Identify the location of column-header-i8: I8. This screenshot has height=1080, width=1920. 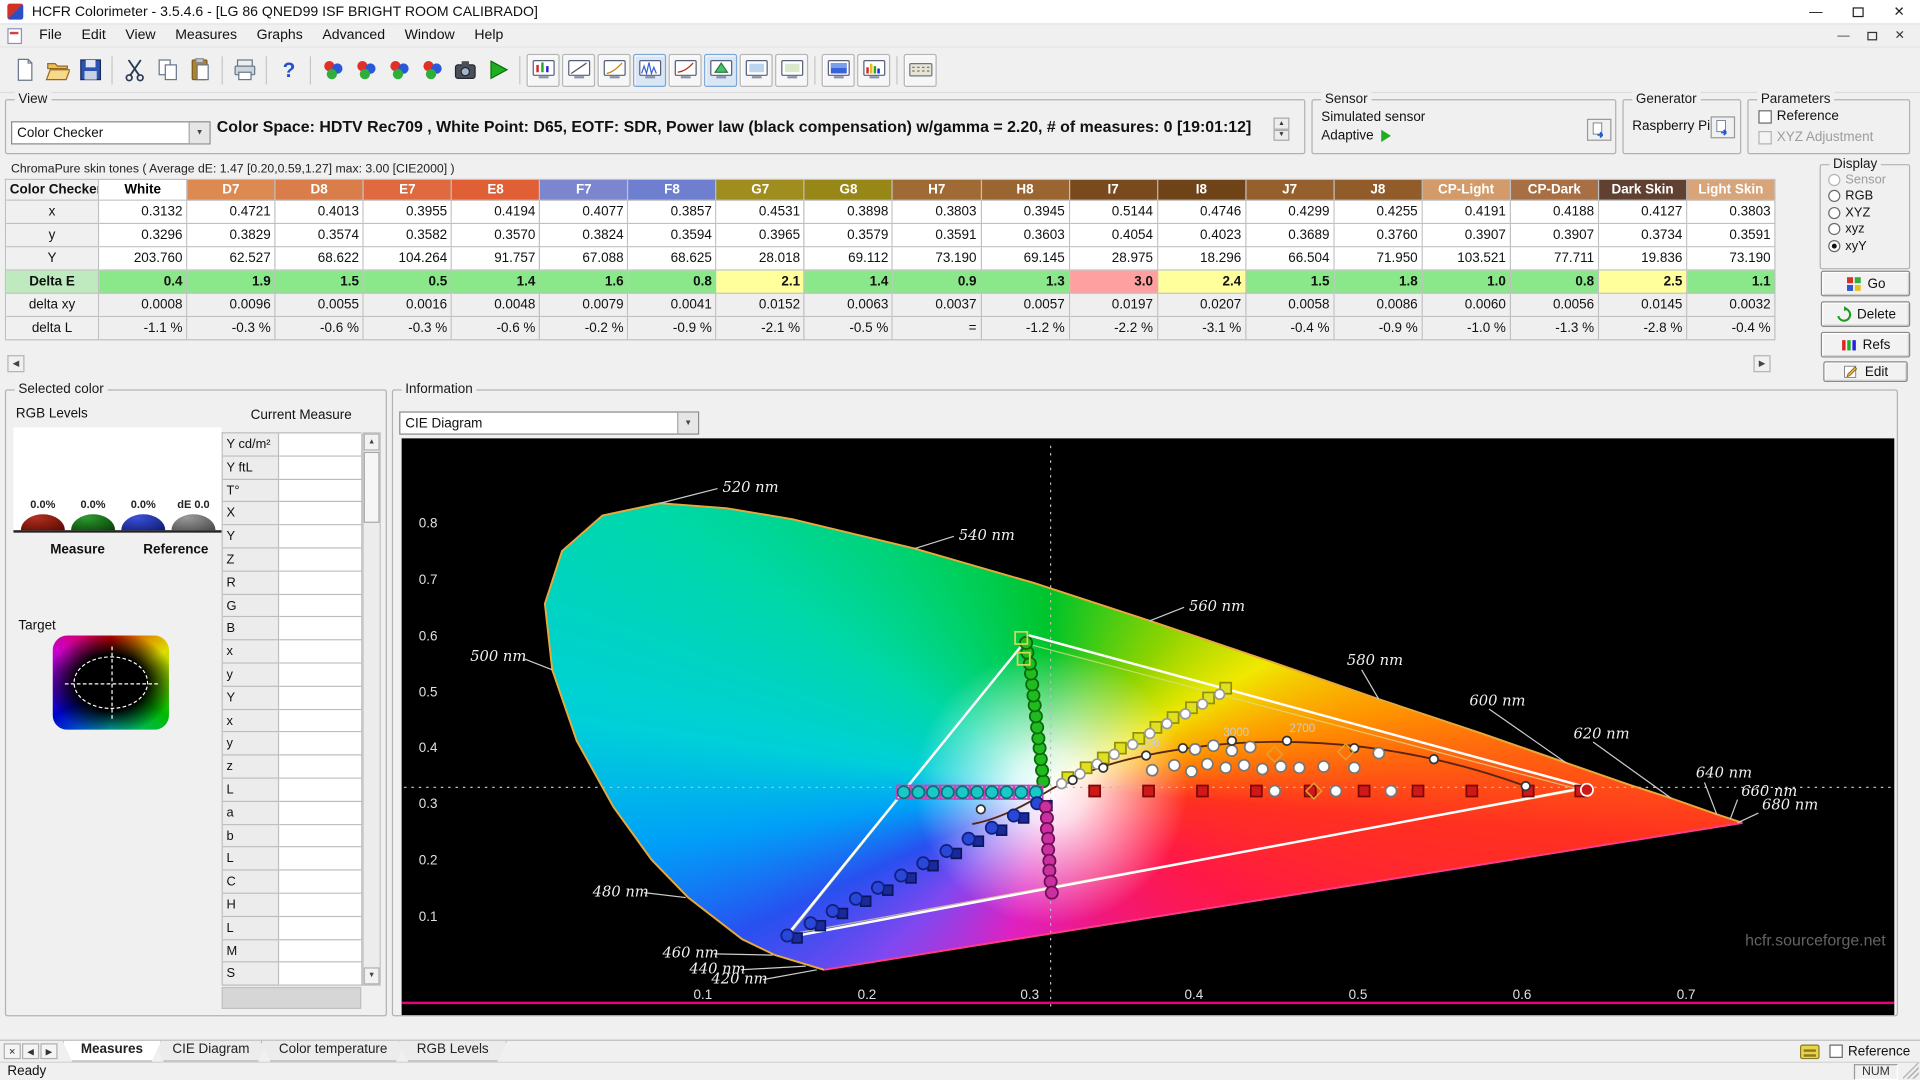
(1202, 190).